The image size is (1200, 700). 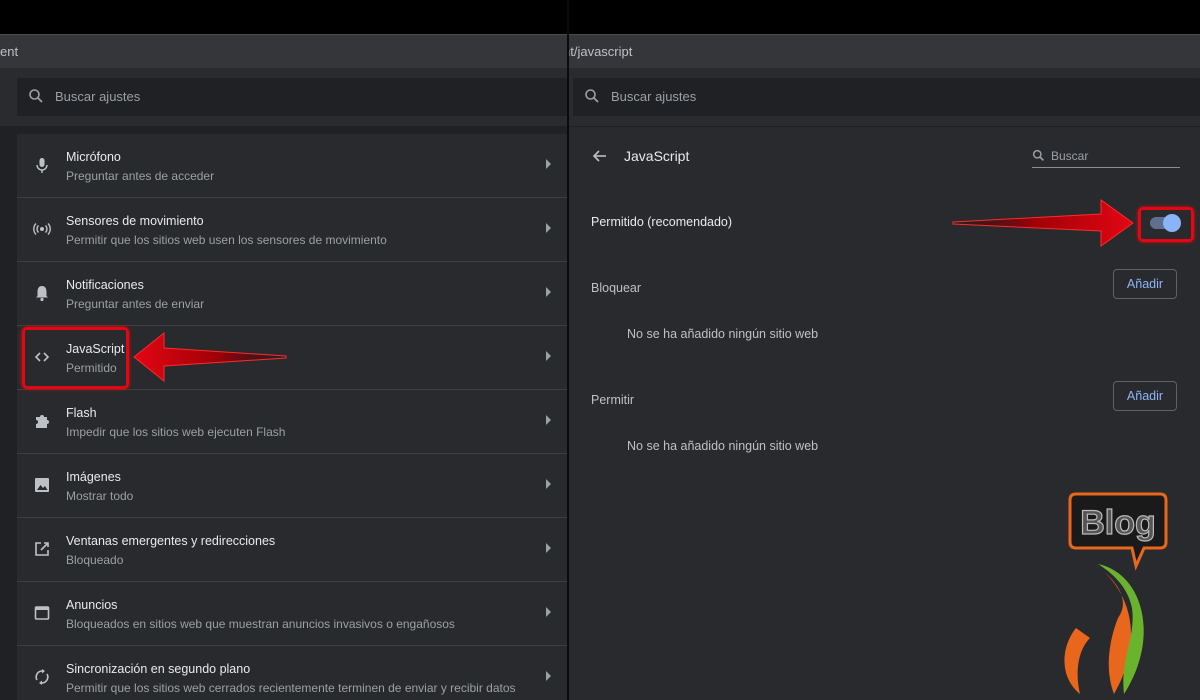 I want to click on toggle-highlight-box, so click(x=1166, y=224).